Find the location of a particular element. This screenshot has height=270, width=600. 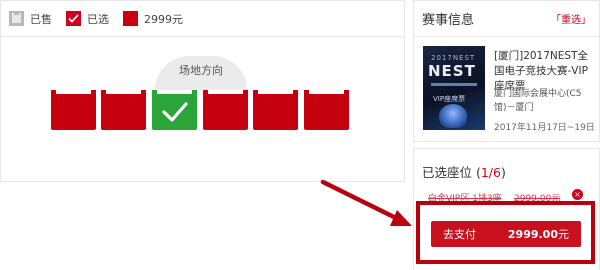

event-venue: 厦门国际会展中心(C5馆)－厦门 is located at coordinates (538, 101).